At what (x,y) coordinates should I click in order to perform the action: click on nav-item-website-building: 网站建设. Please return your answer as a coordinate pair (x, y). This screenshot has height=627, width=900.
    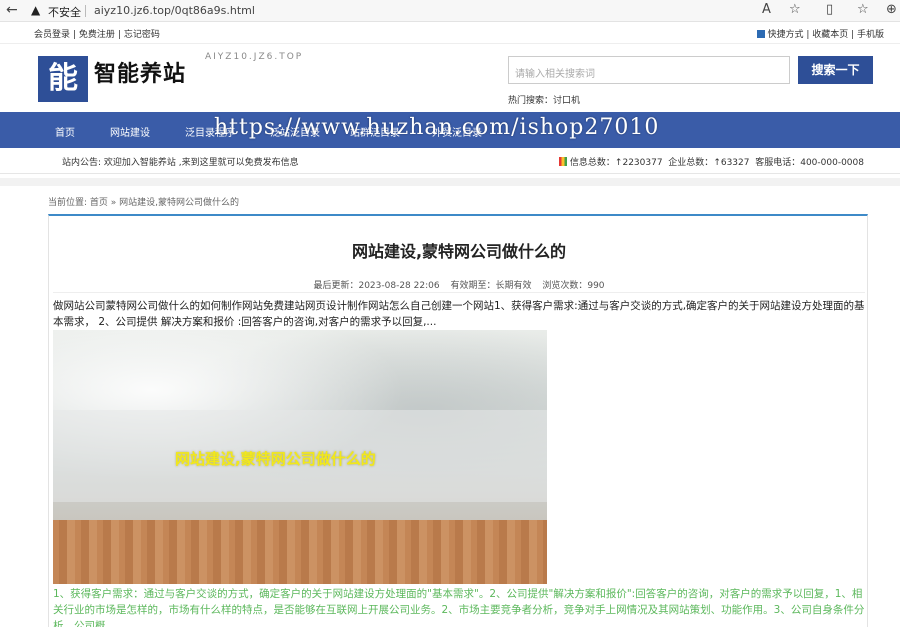
    Looking at the image, I should click on (130, 131).